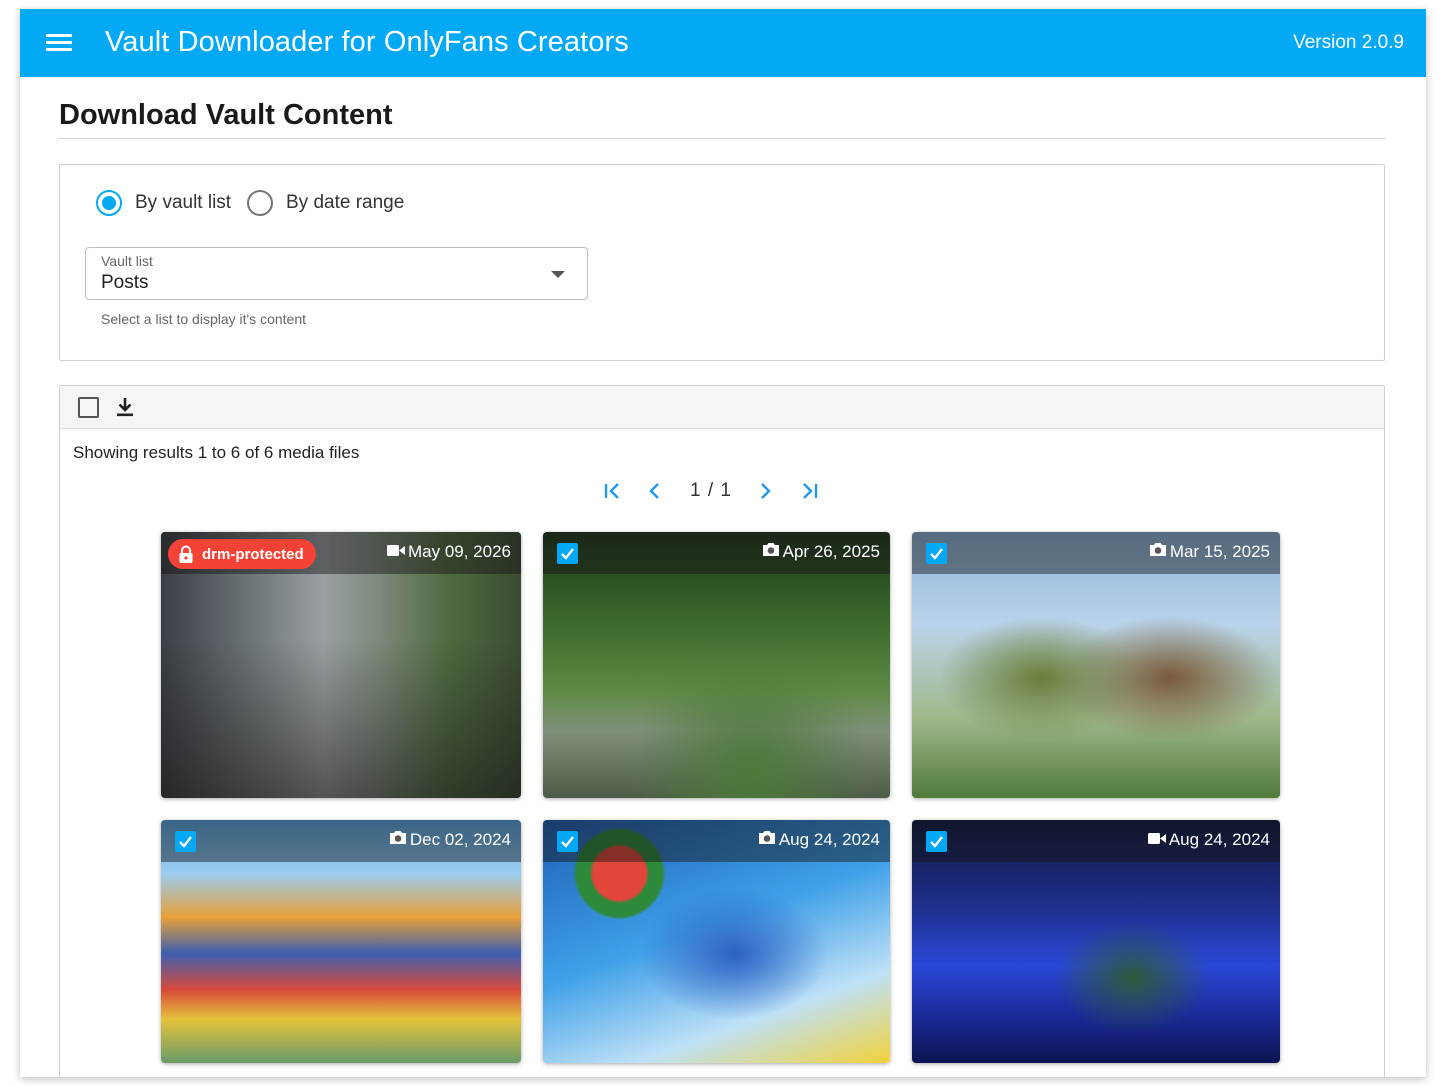  I want to click on select-all-checkbox, so click(88, 407).